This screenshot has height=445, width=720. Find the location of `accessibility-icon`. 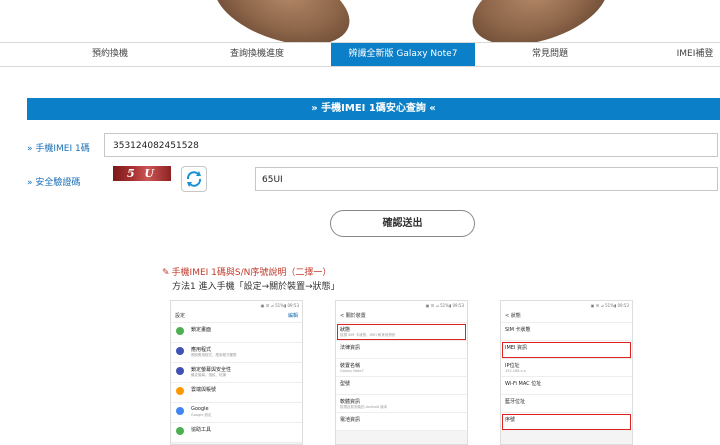

accessibility-icon is located at coordinates (180, 431).